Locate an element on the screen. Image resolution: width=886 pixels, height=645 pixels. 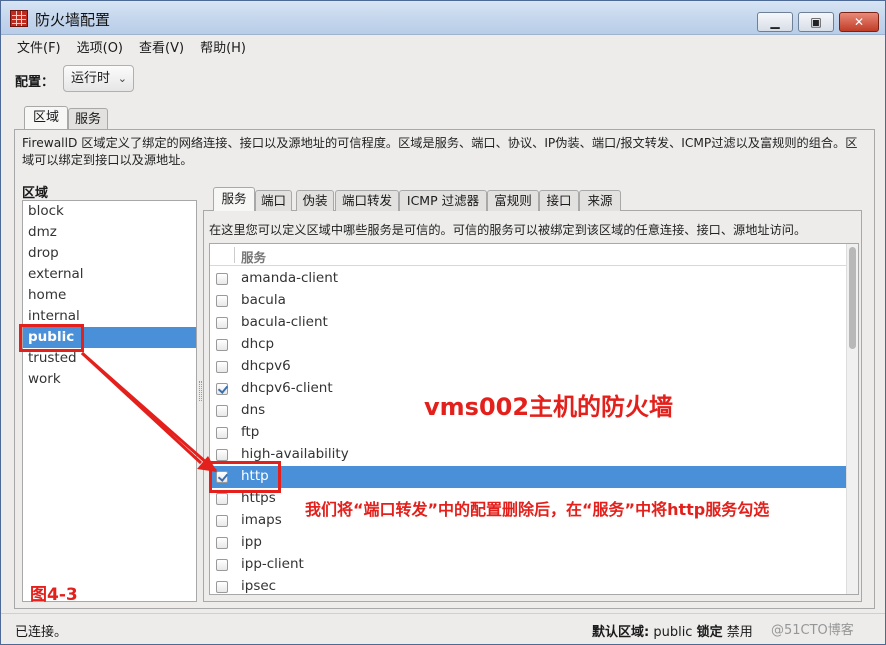
inner-tab-5: 富规则 is located at coordinates (513, 200).